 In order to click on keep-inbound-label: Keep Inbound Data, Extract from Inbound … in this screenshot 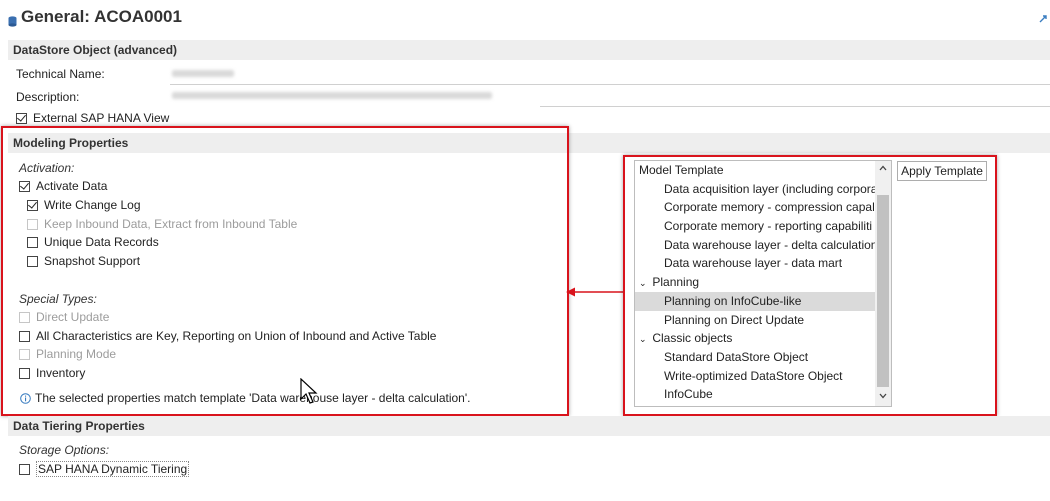, I will do `click(171, 224)`.